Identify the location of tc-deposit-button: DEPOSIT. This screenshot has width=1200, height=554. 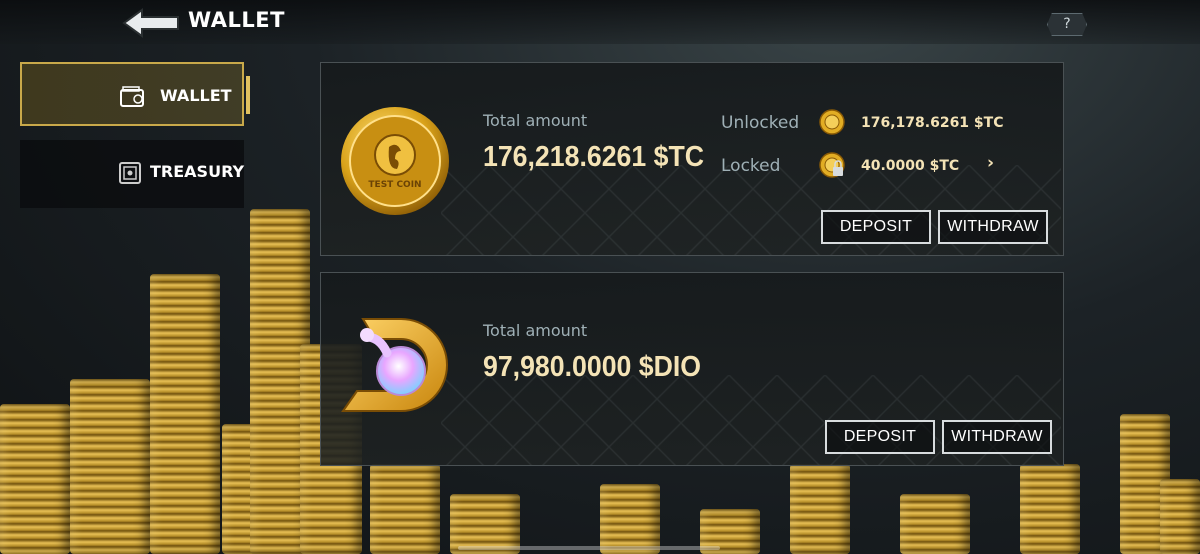
(876, 227).